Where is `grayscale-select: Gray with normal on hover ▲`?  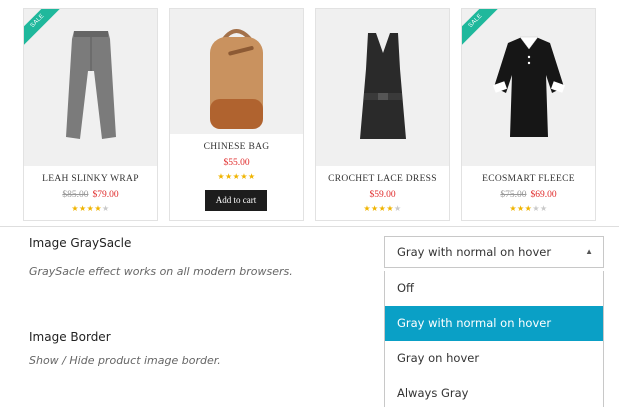
grayscale-select: Gray with normal on hover ▲ is located at coordinates (494, 252).